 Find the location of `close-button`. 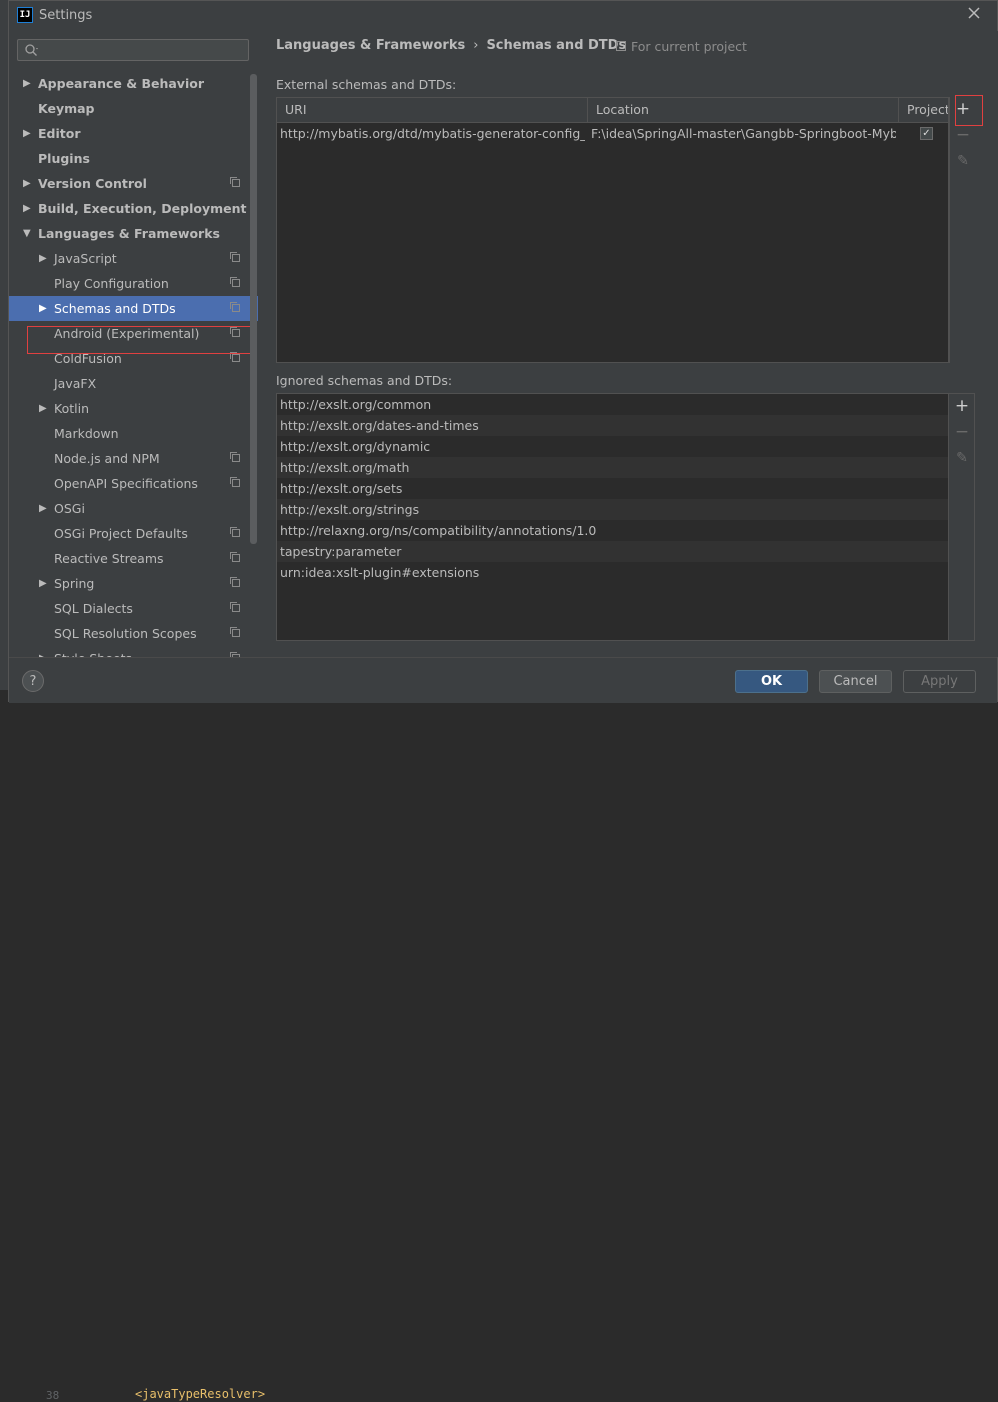

close-button is located at coordinates (974, 15).